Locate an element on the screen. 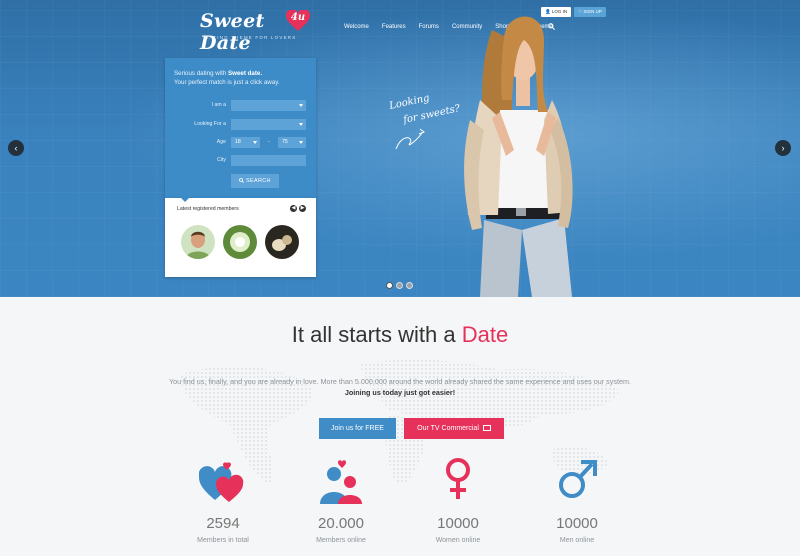  nav-item-features: Features is located at coordinates (394, 27).